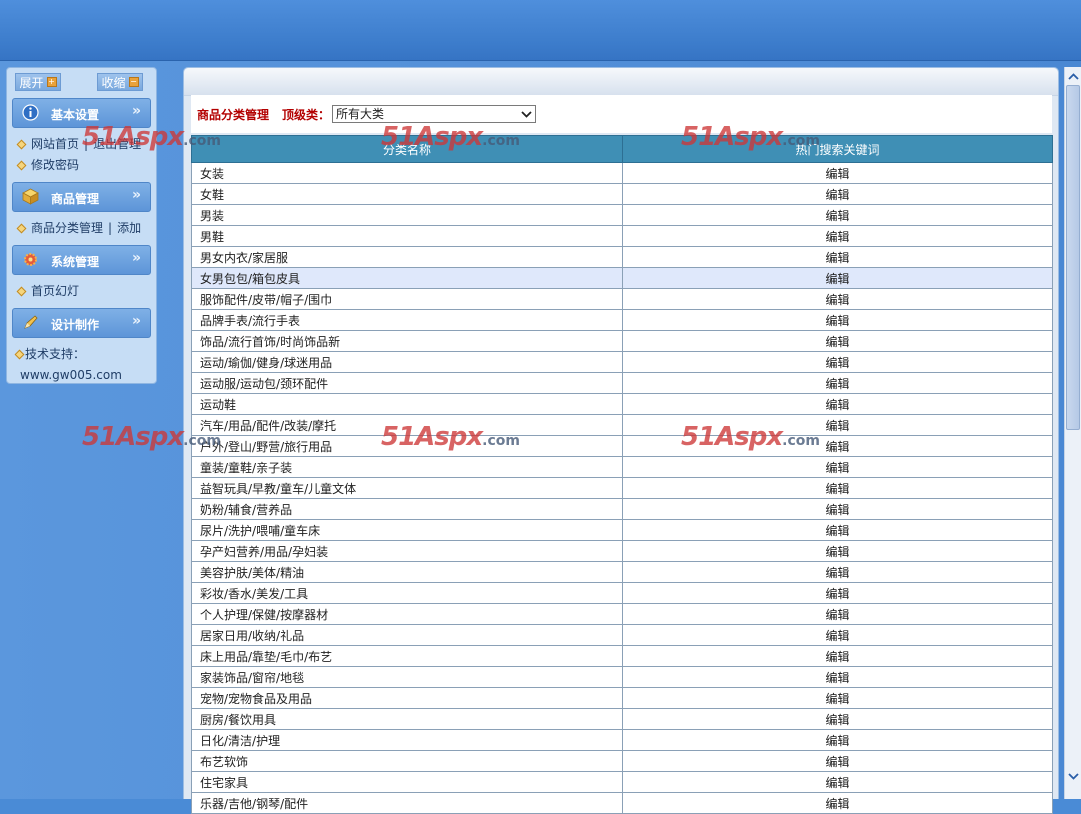  I want to click on category-name-cell: 日化/清洁/护理, so click(407, 740).